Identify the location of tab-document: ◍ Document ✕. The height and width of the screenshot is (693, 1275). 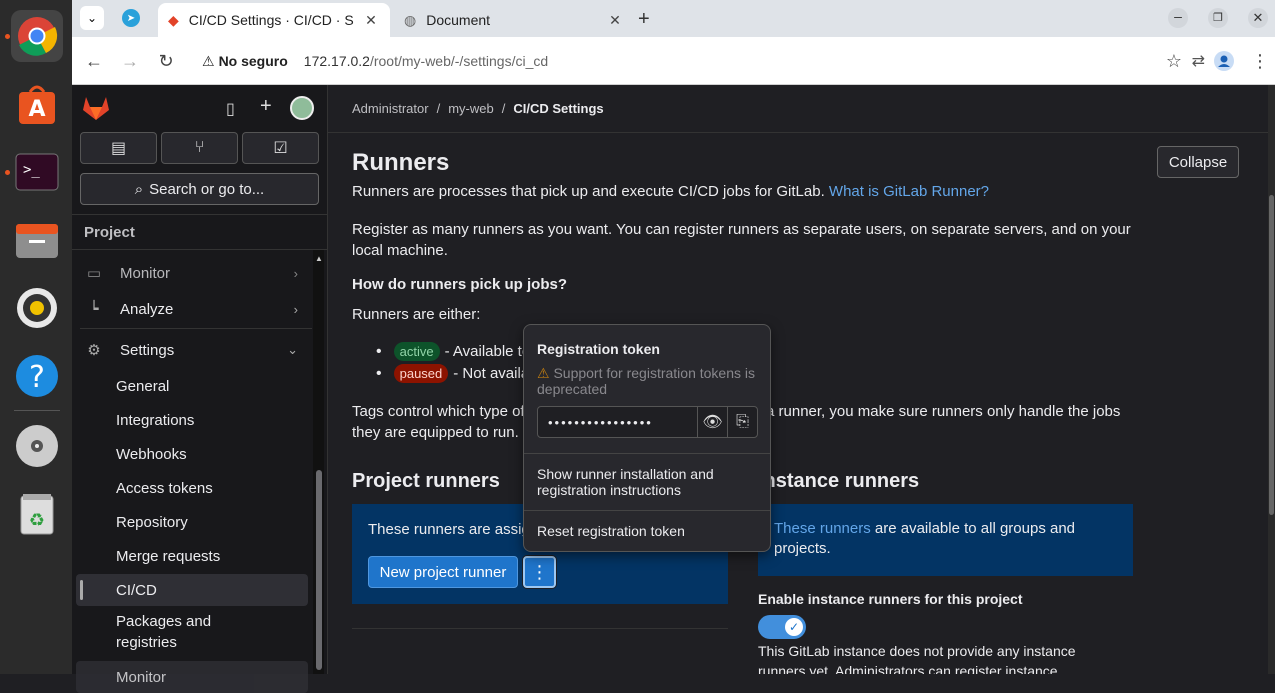
(514, 20).